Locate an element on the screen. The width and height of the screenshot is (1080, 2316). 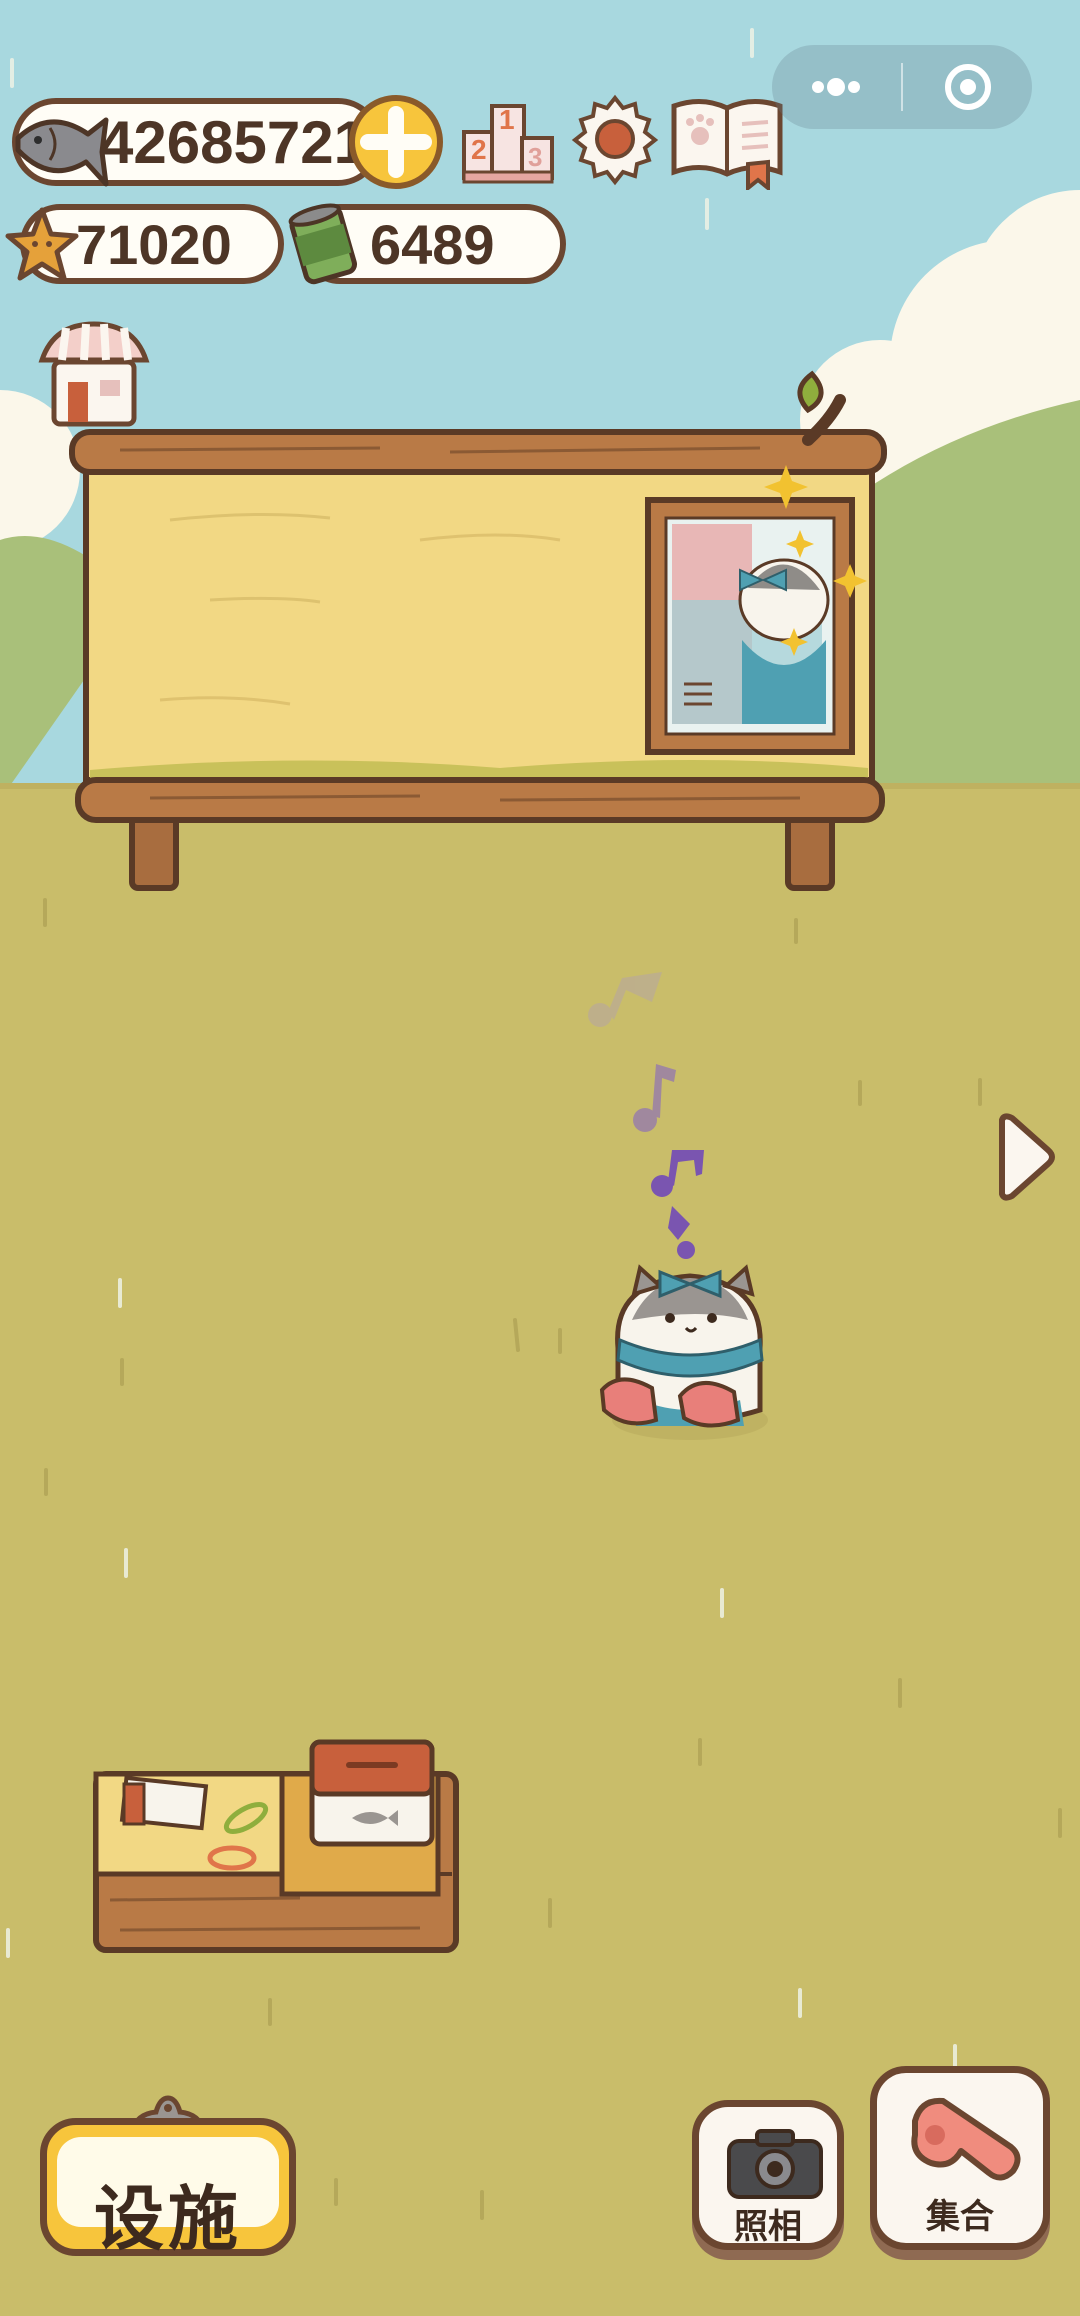
miniprogram-capsule is located at coordinates (902, 87).